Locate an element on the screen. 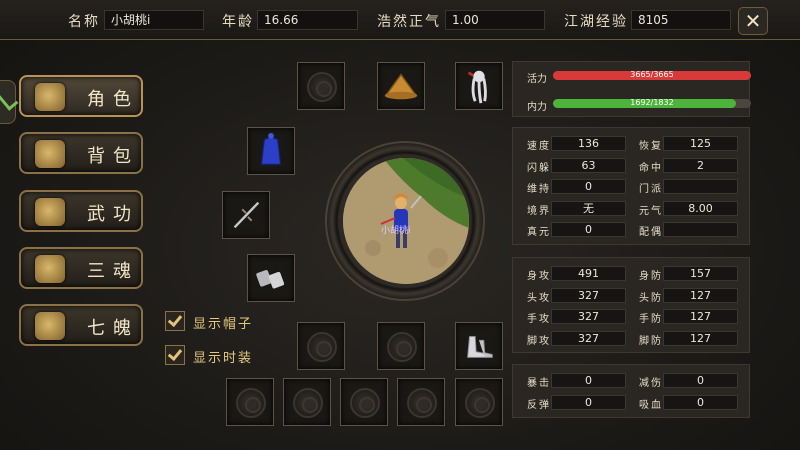  equip-slot-gloves is located at coordinates (271, 278).